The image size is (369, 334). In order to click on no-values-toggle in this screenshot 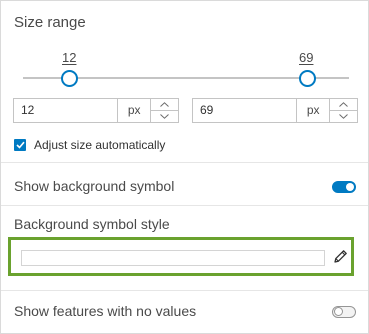, I will do `click(344, 312)`.